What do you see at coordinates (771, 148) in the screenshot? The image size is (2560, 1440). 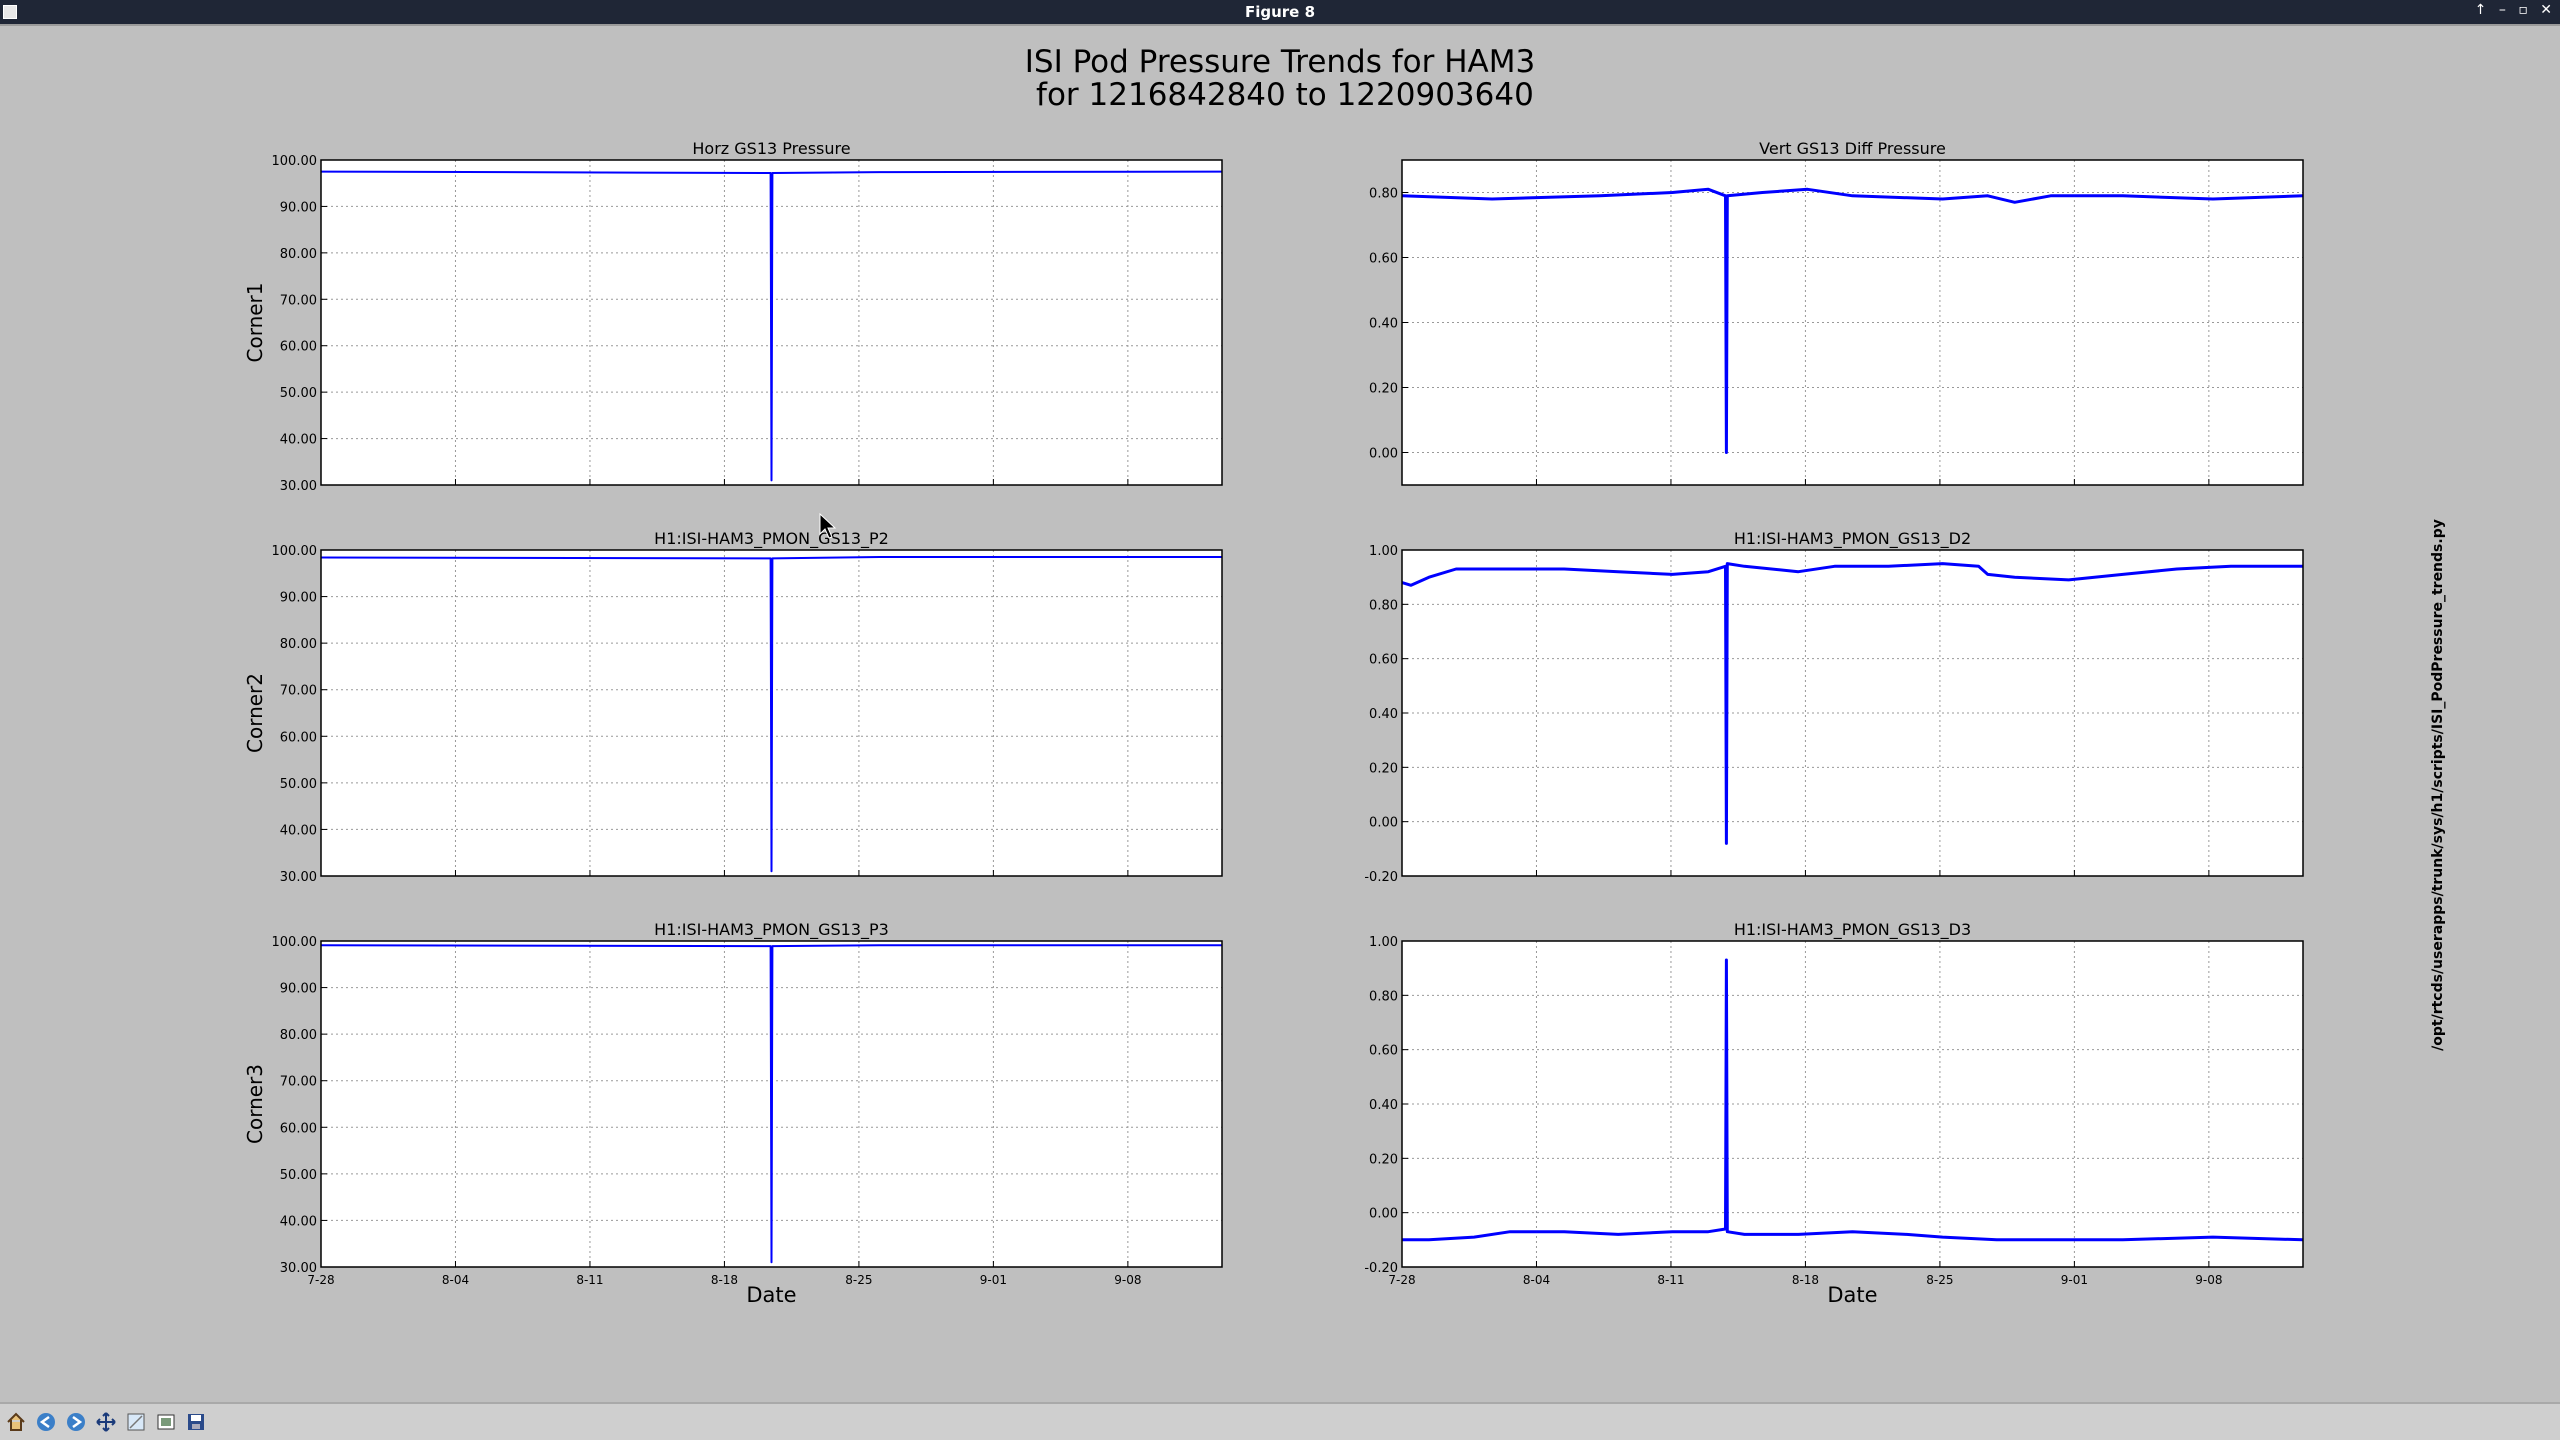 I see `subplot-title: Horz GS13 Pressure` at bounding box center [771, 148].